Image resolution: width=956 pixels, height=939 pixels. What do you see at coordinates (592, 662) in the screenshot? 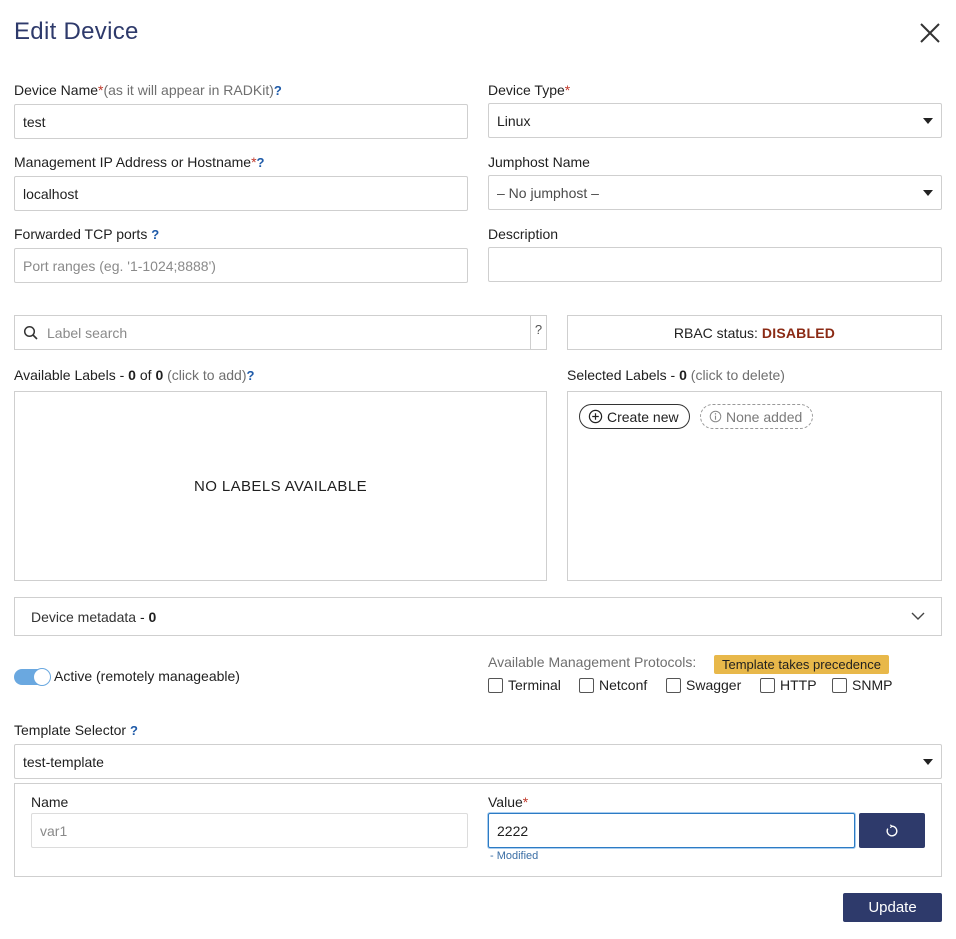
I see `protocols-label: Available Management Protocols:` at bounding box center [592, 662].